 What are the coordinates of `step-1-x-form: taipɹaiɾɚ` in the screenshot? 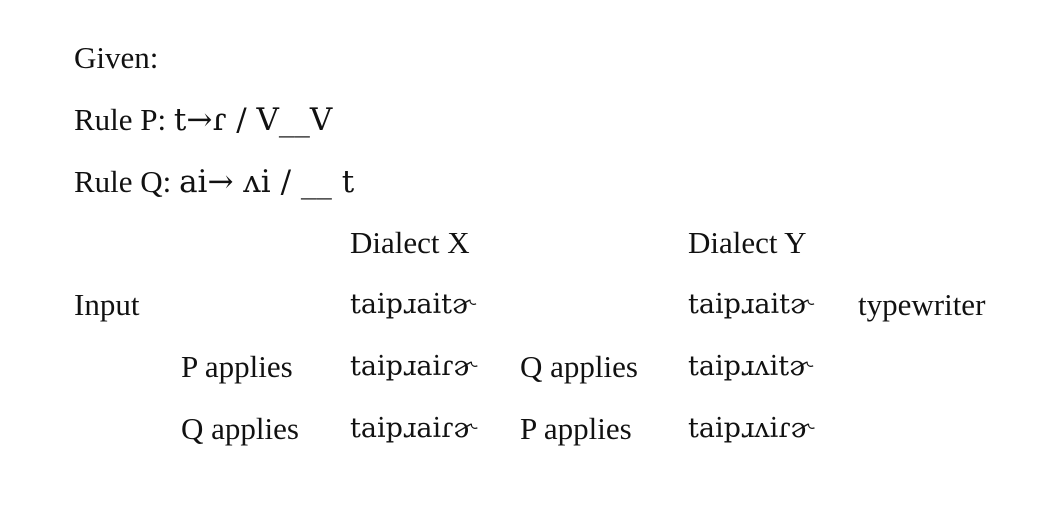 It's located at (413, 366).